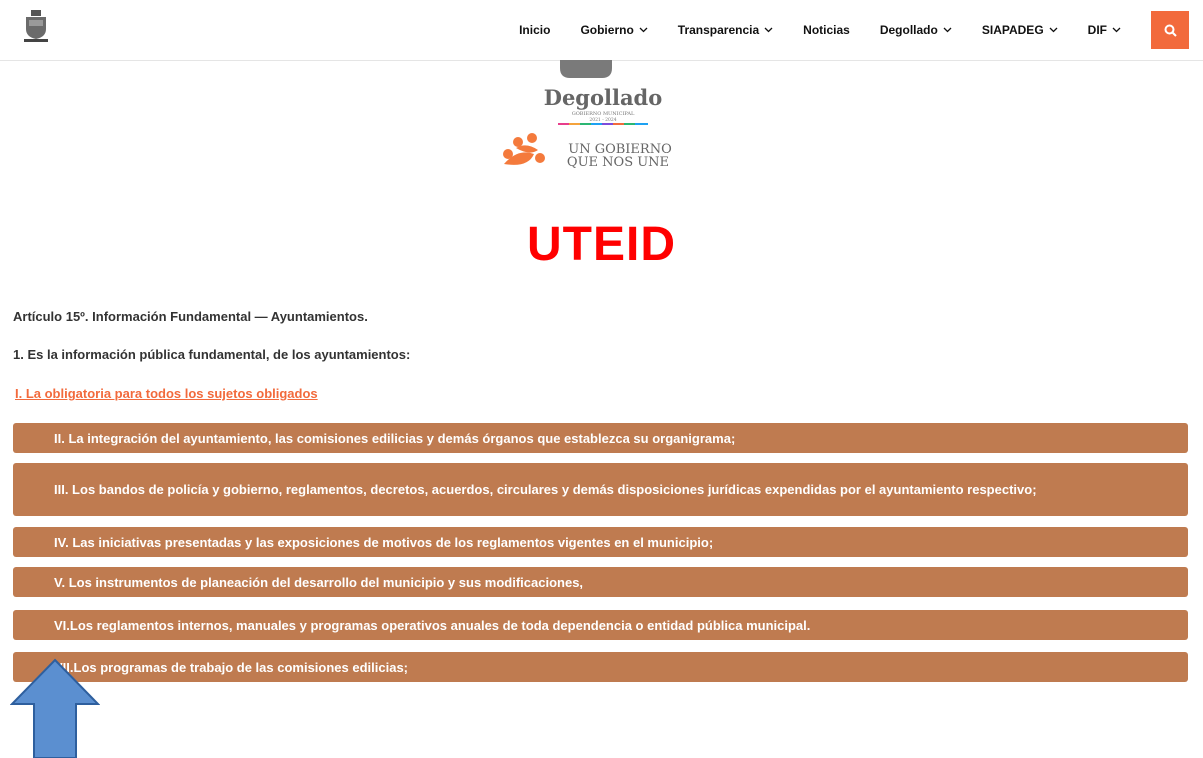 Image resolution: width=1203 pixels, height=758 pixels. Describe the element at coordinates (1012, 30) in the screenshot. I see `nav-label: SIAPADEG` at that location.